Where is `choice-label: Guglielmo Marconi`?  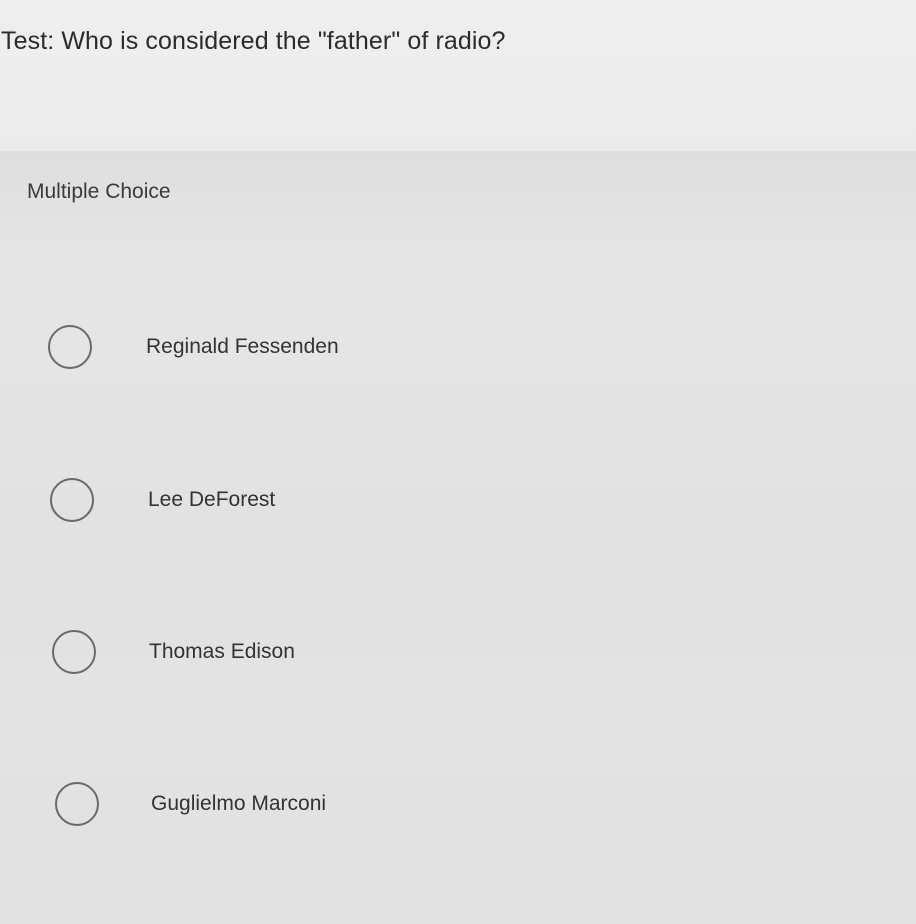
choice-label: Guglielmo Marconi is located at coordinates (239, 803).